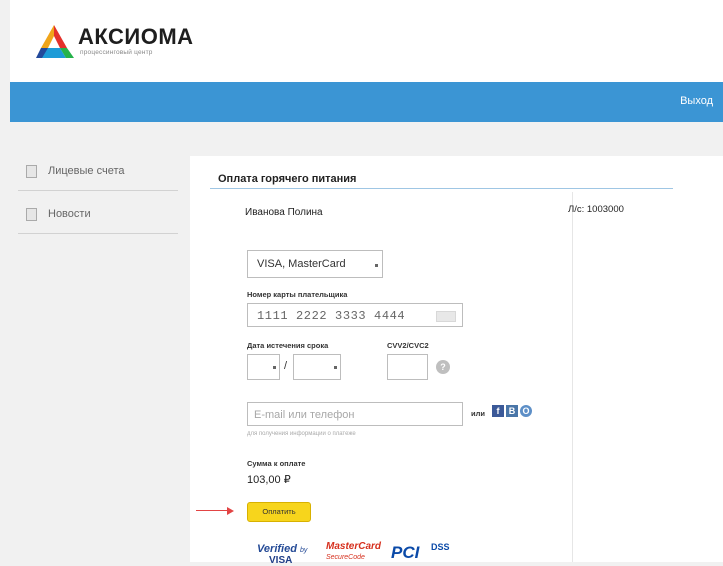 The width and height of the screenshot is (723, 566). Describe the element at coordinates (440, 547) in the screenshot. I see `dss-text: DSS` at that location.